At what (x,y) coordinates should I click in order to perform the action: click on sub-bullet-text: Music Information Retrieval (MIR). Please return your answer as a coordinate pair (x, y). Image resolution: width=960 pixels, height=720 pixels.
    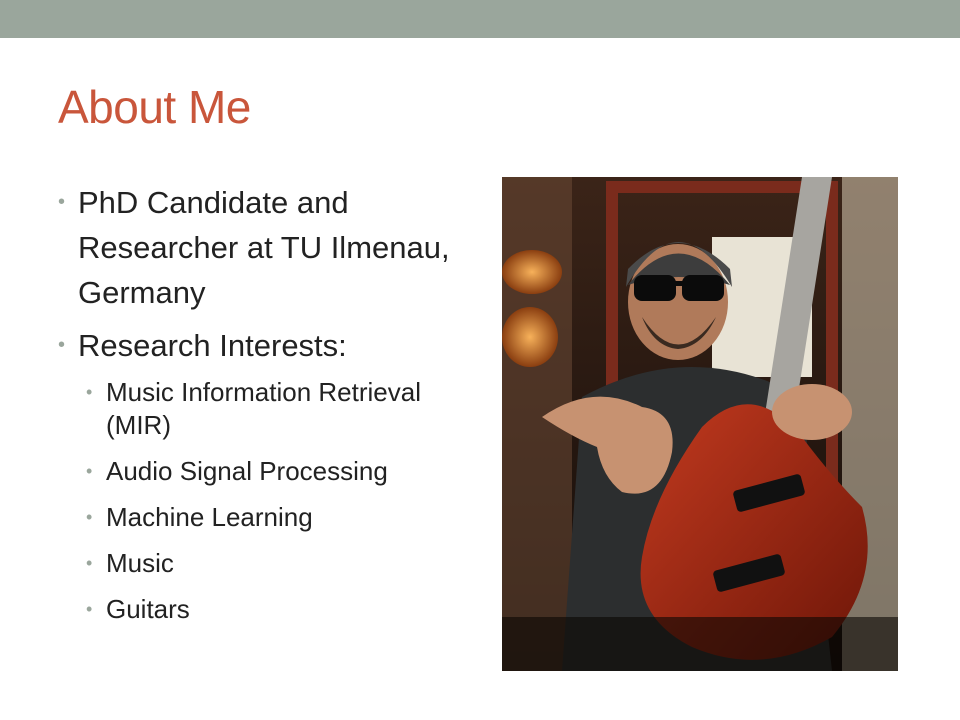
    Looking at the image, I should click on (263, 408).